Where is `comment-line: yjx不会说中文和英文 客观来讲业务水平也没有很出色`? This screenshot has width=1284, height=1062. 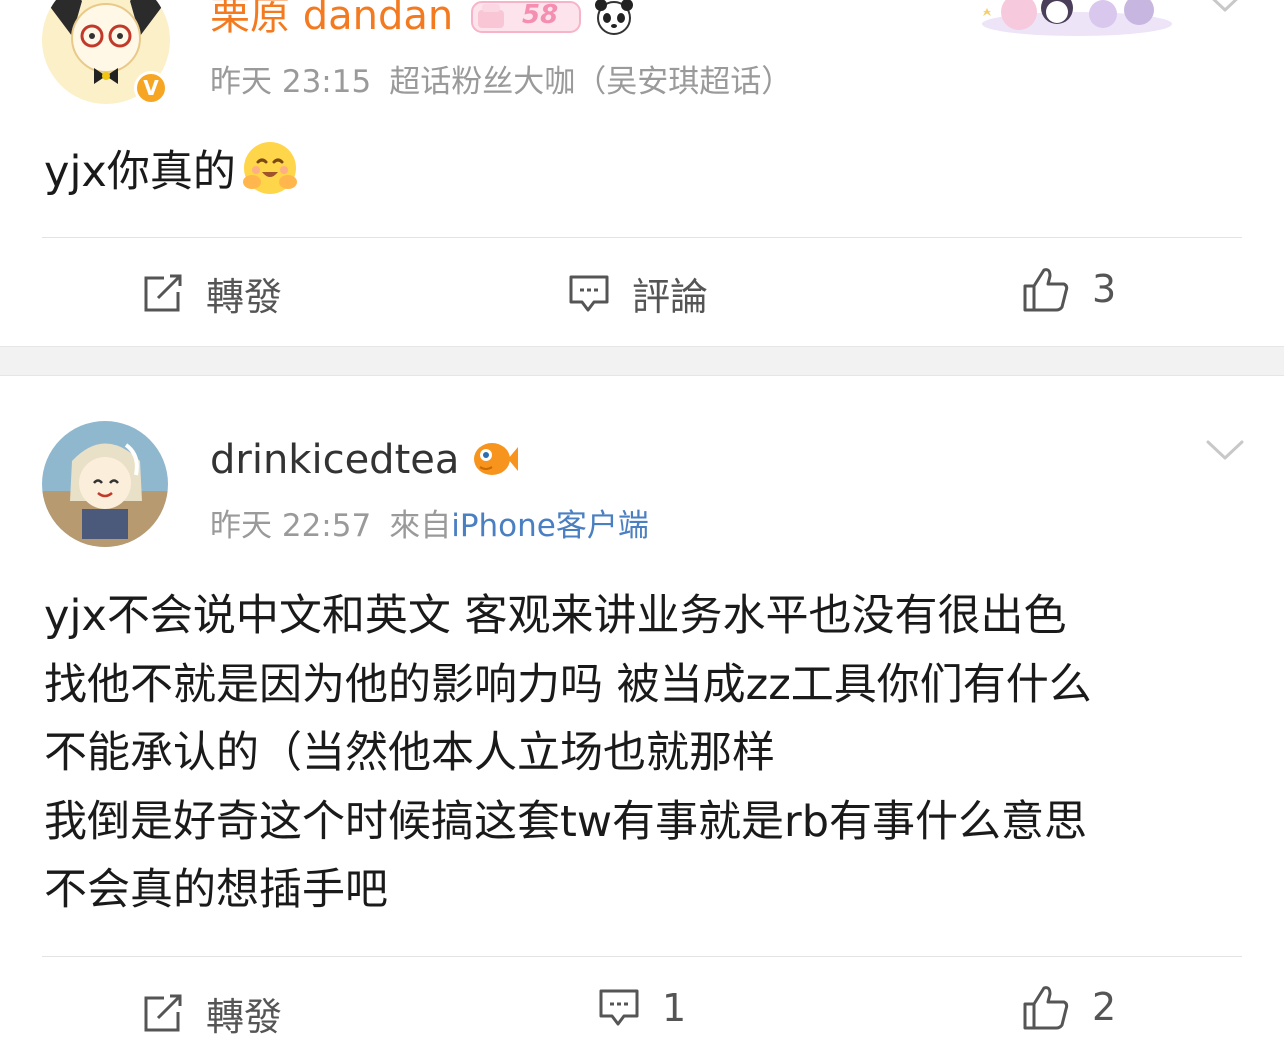
comment-line: yjx不会说中文和英文 客观来讲业务水平也没有很出色 is located at coordinates (555, 616).